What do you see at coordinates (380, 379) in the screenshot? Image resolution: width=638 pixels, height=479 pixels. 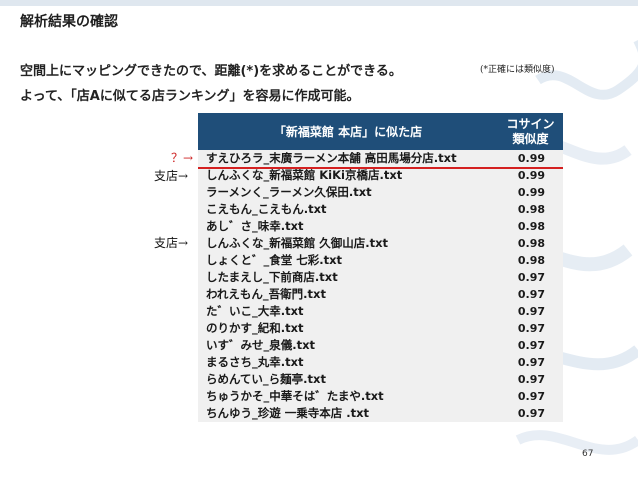 I see `table-row: らめんてい_ら麺亭.txt 0.97` at bounding box center [380, 379].